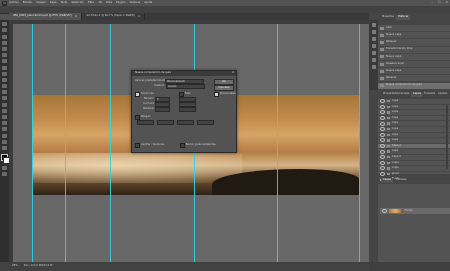  I want to click on close-button: ✕, so click(446, 2).